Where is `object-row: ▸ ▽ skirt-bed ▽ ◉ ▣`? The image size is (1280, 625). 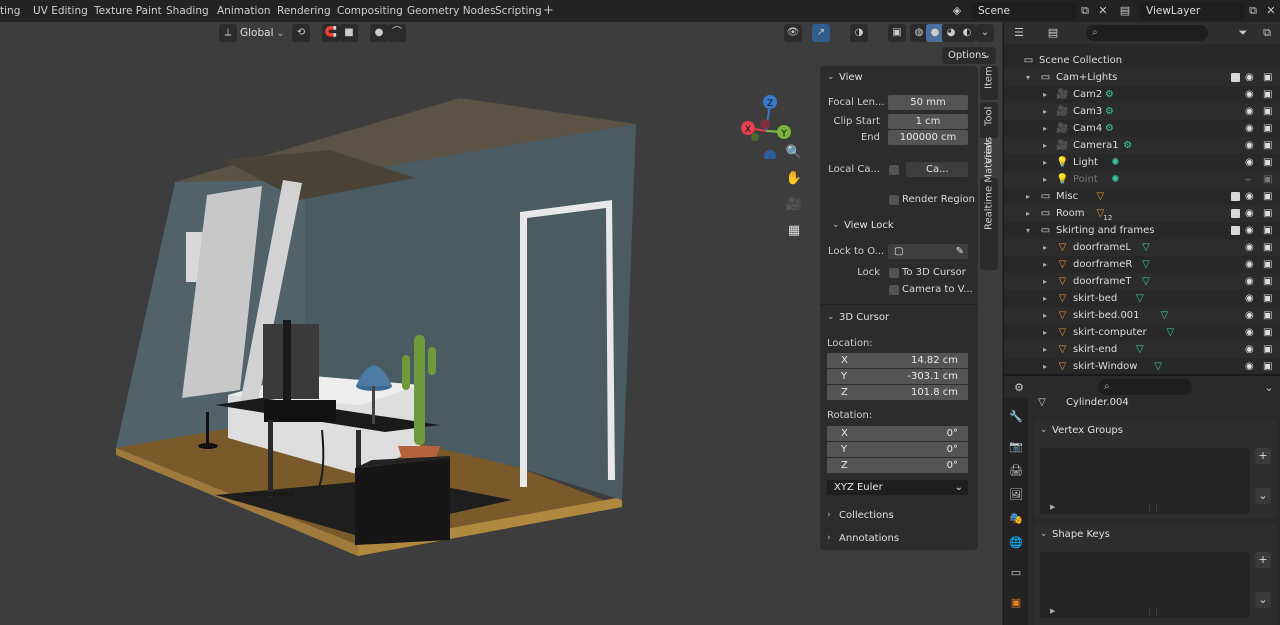 object-row: ▸ ▽ skirt-bed ▽ ◉ ▣ is located at coordinates (1142, 298).